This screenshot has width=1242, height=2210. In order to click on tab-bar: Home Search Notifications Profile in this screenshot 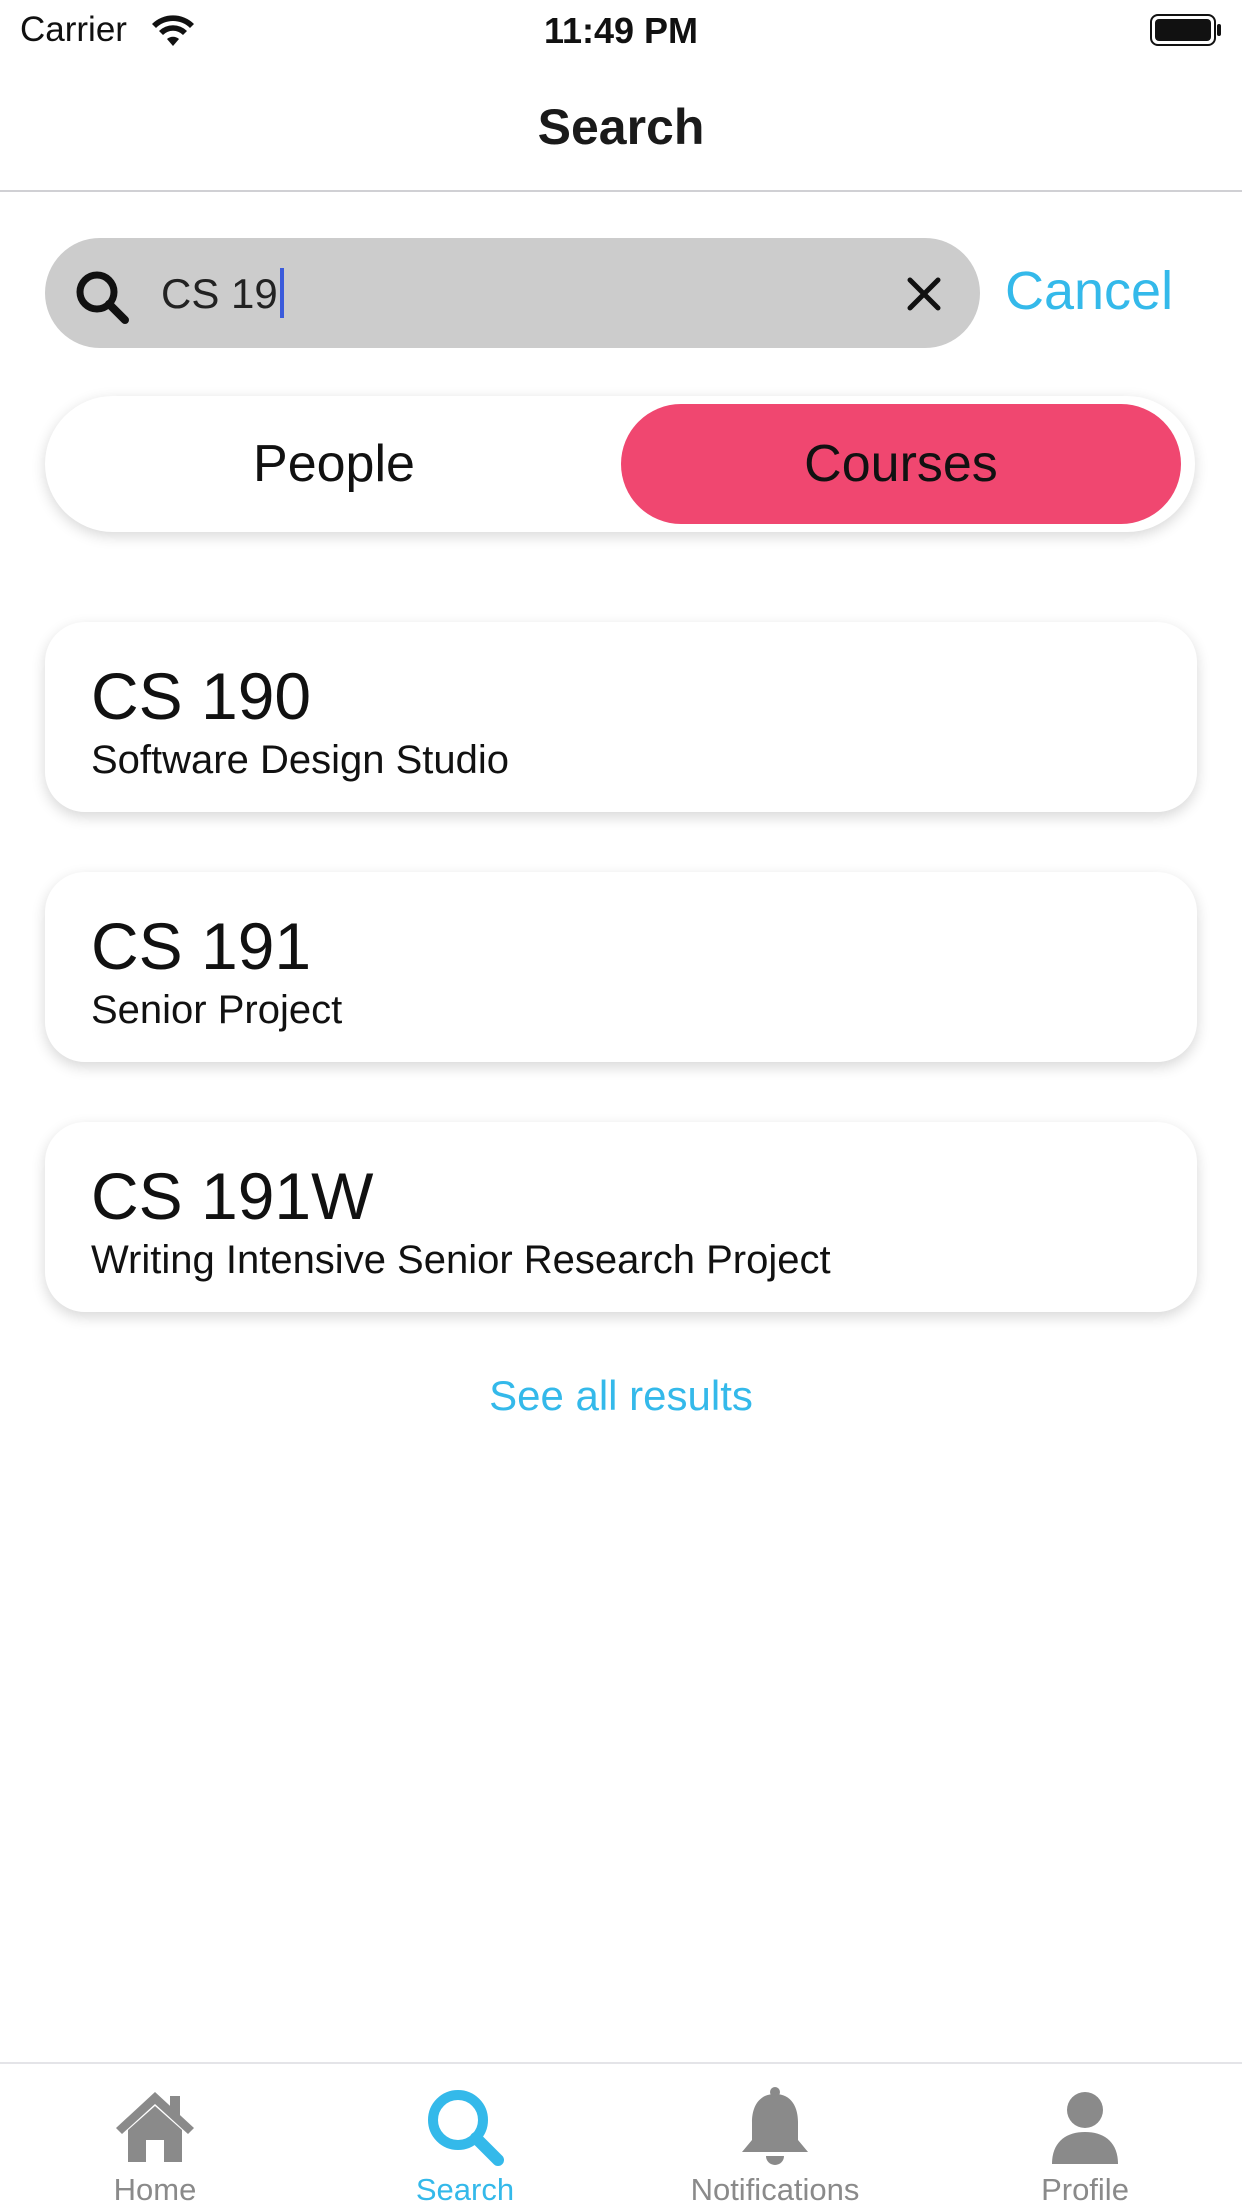, I will do `click(621, 2136)`.